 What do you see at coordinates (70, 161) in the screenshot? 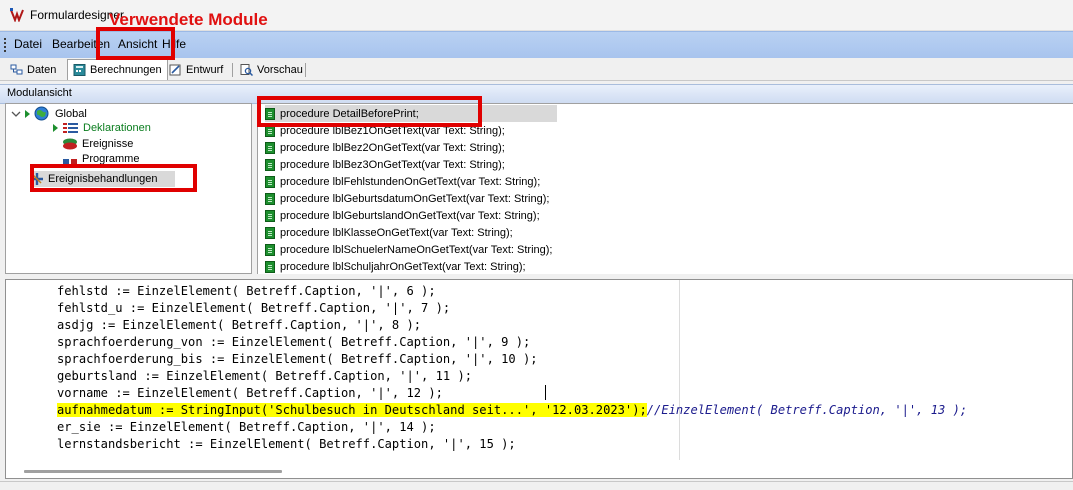
I see `programs-icon` at bounding box center [70, 161].